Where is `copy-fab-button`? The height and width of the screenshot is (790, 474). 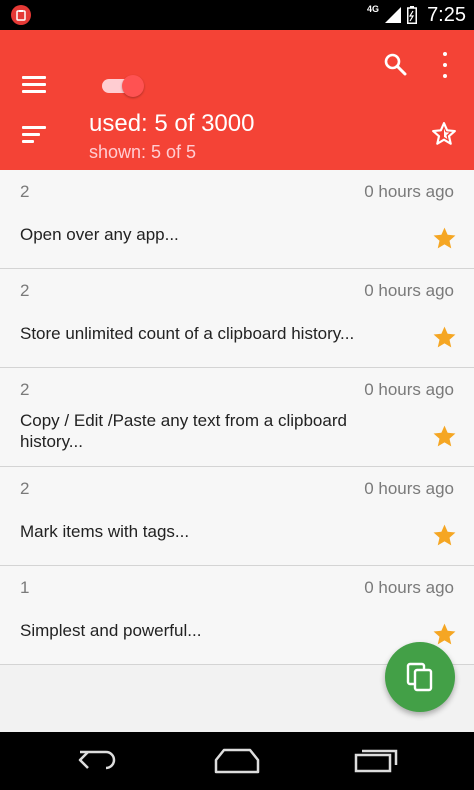
copy-fab-button is located at coordinates (420, 677).